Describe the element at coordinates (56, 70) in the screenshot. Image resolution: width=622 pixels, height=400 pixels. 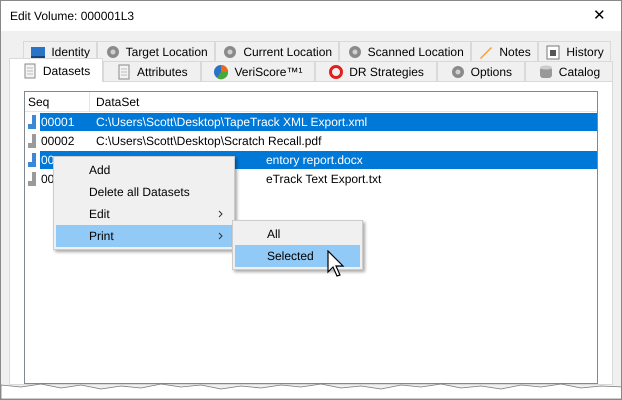
I see `tab: Datasets` at that location.